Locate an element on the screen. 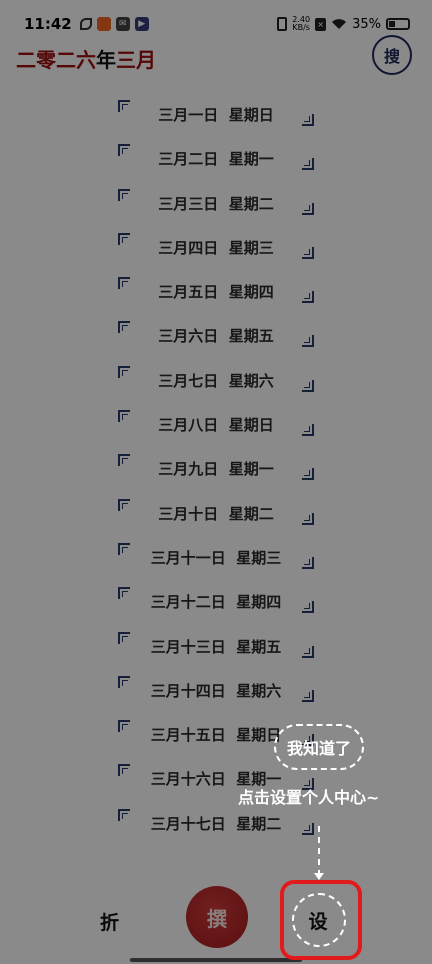 The width and height of the screenshot is (432, 964). settings-highlight-circle is located at coordinates (319, 920).